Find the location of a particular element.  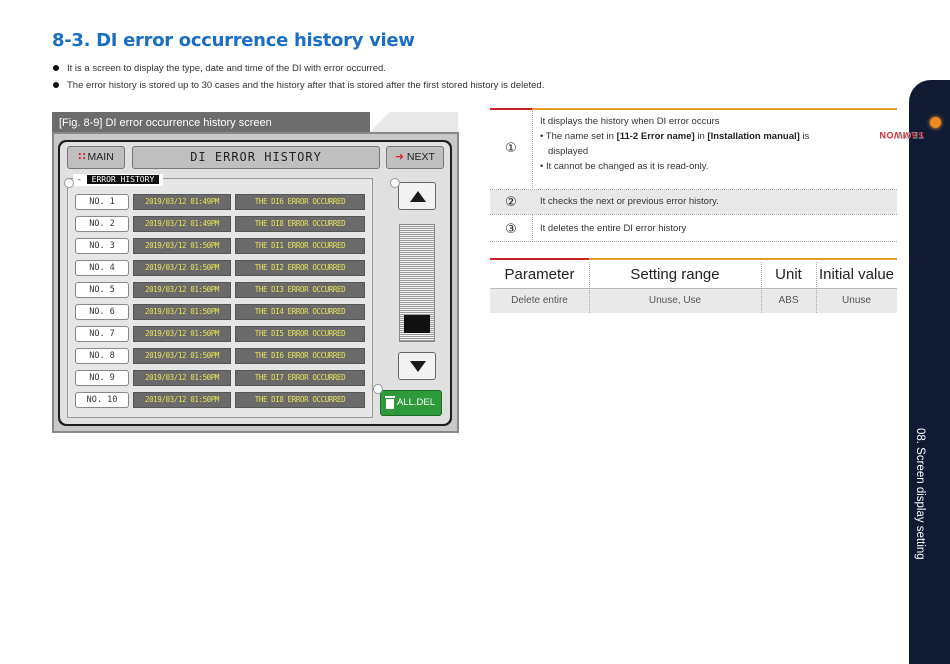

row-number: NO. 8 is located at coordinates (102, 356).